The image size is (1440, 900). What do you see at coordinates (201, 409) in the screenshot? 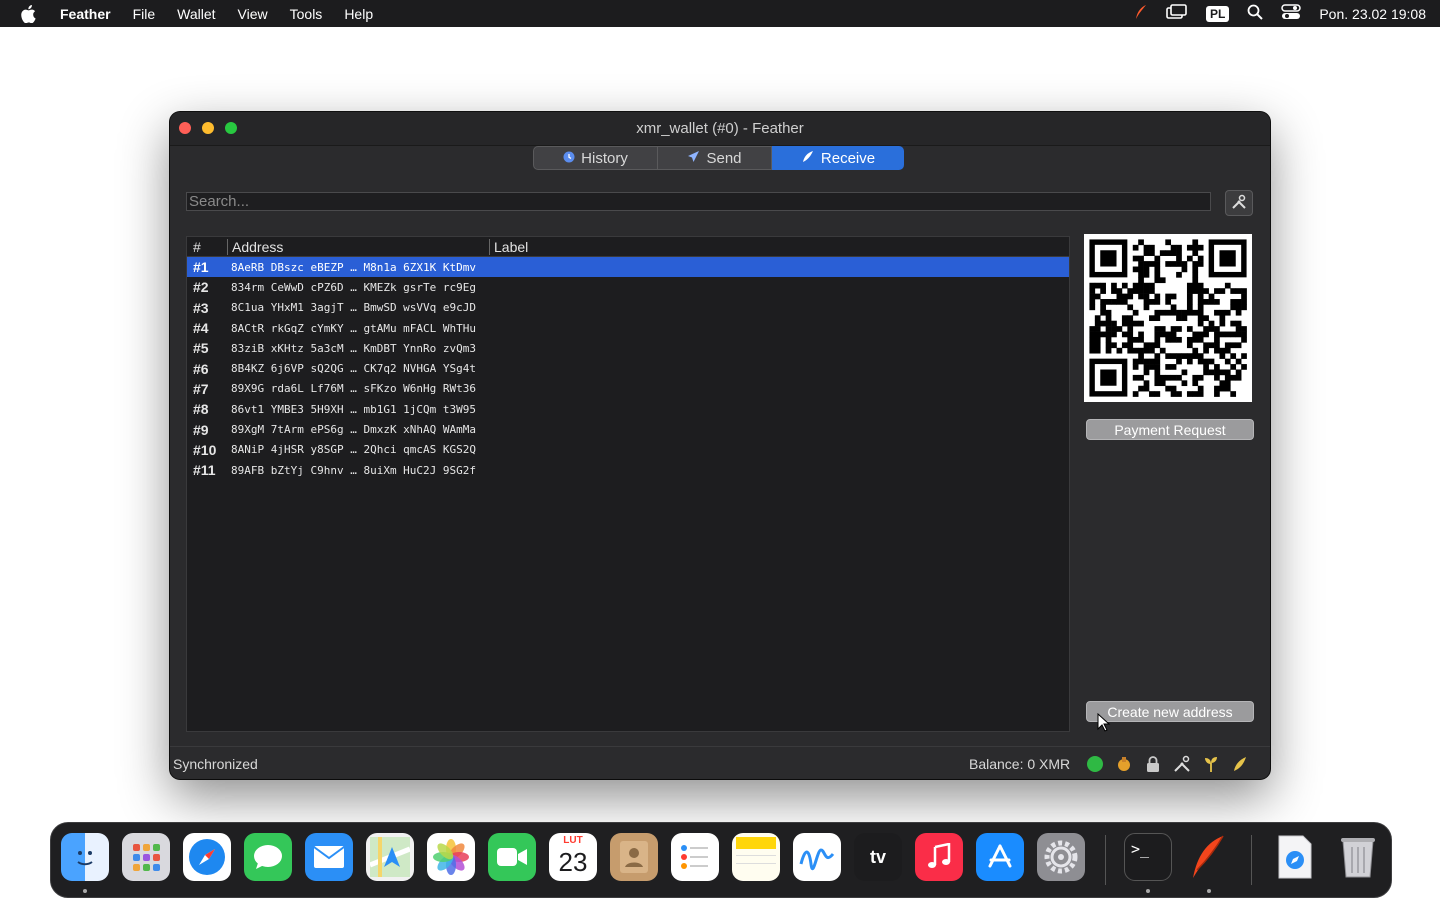
I see `row-index: #8` at bounding box center [201, 409].